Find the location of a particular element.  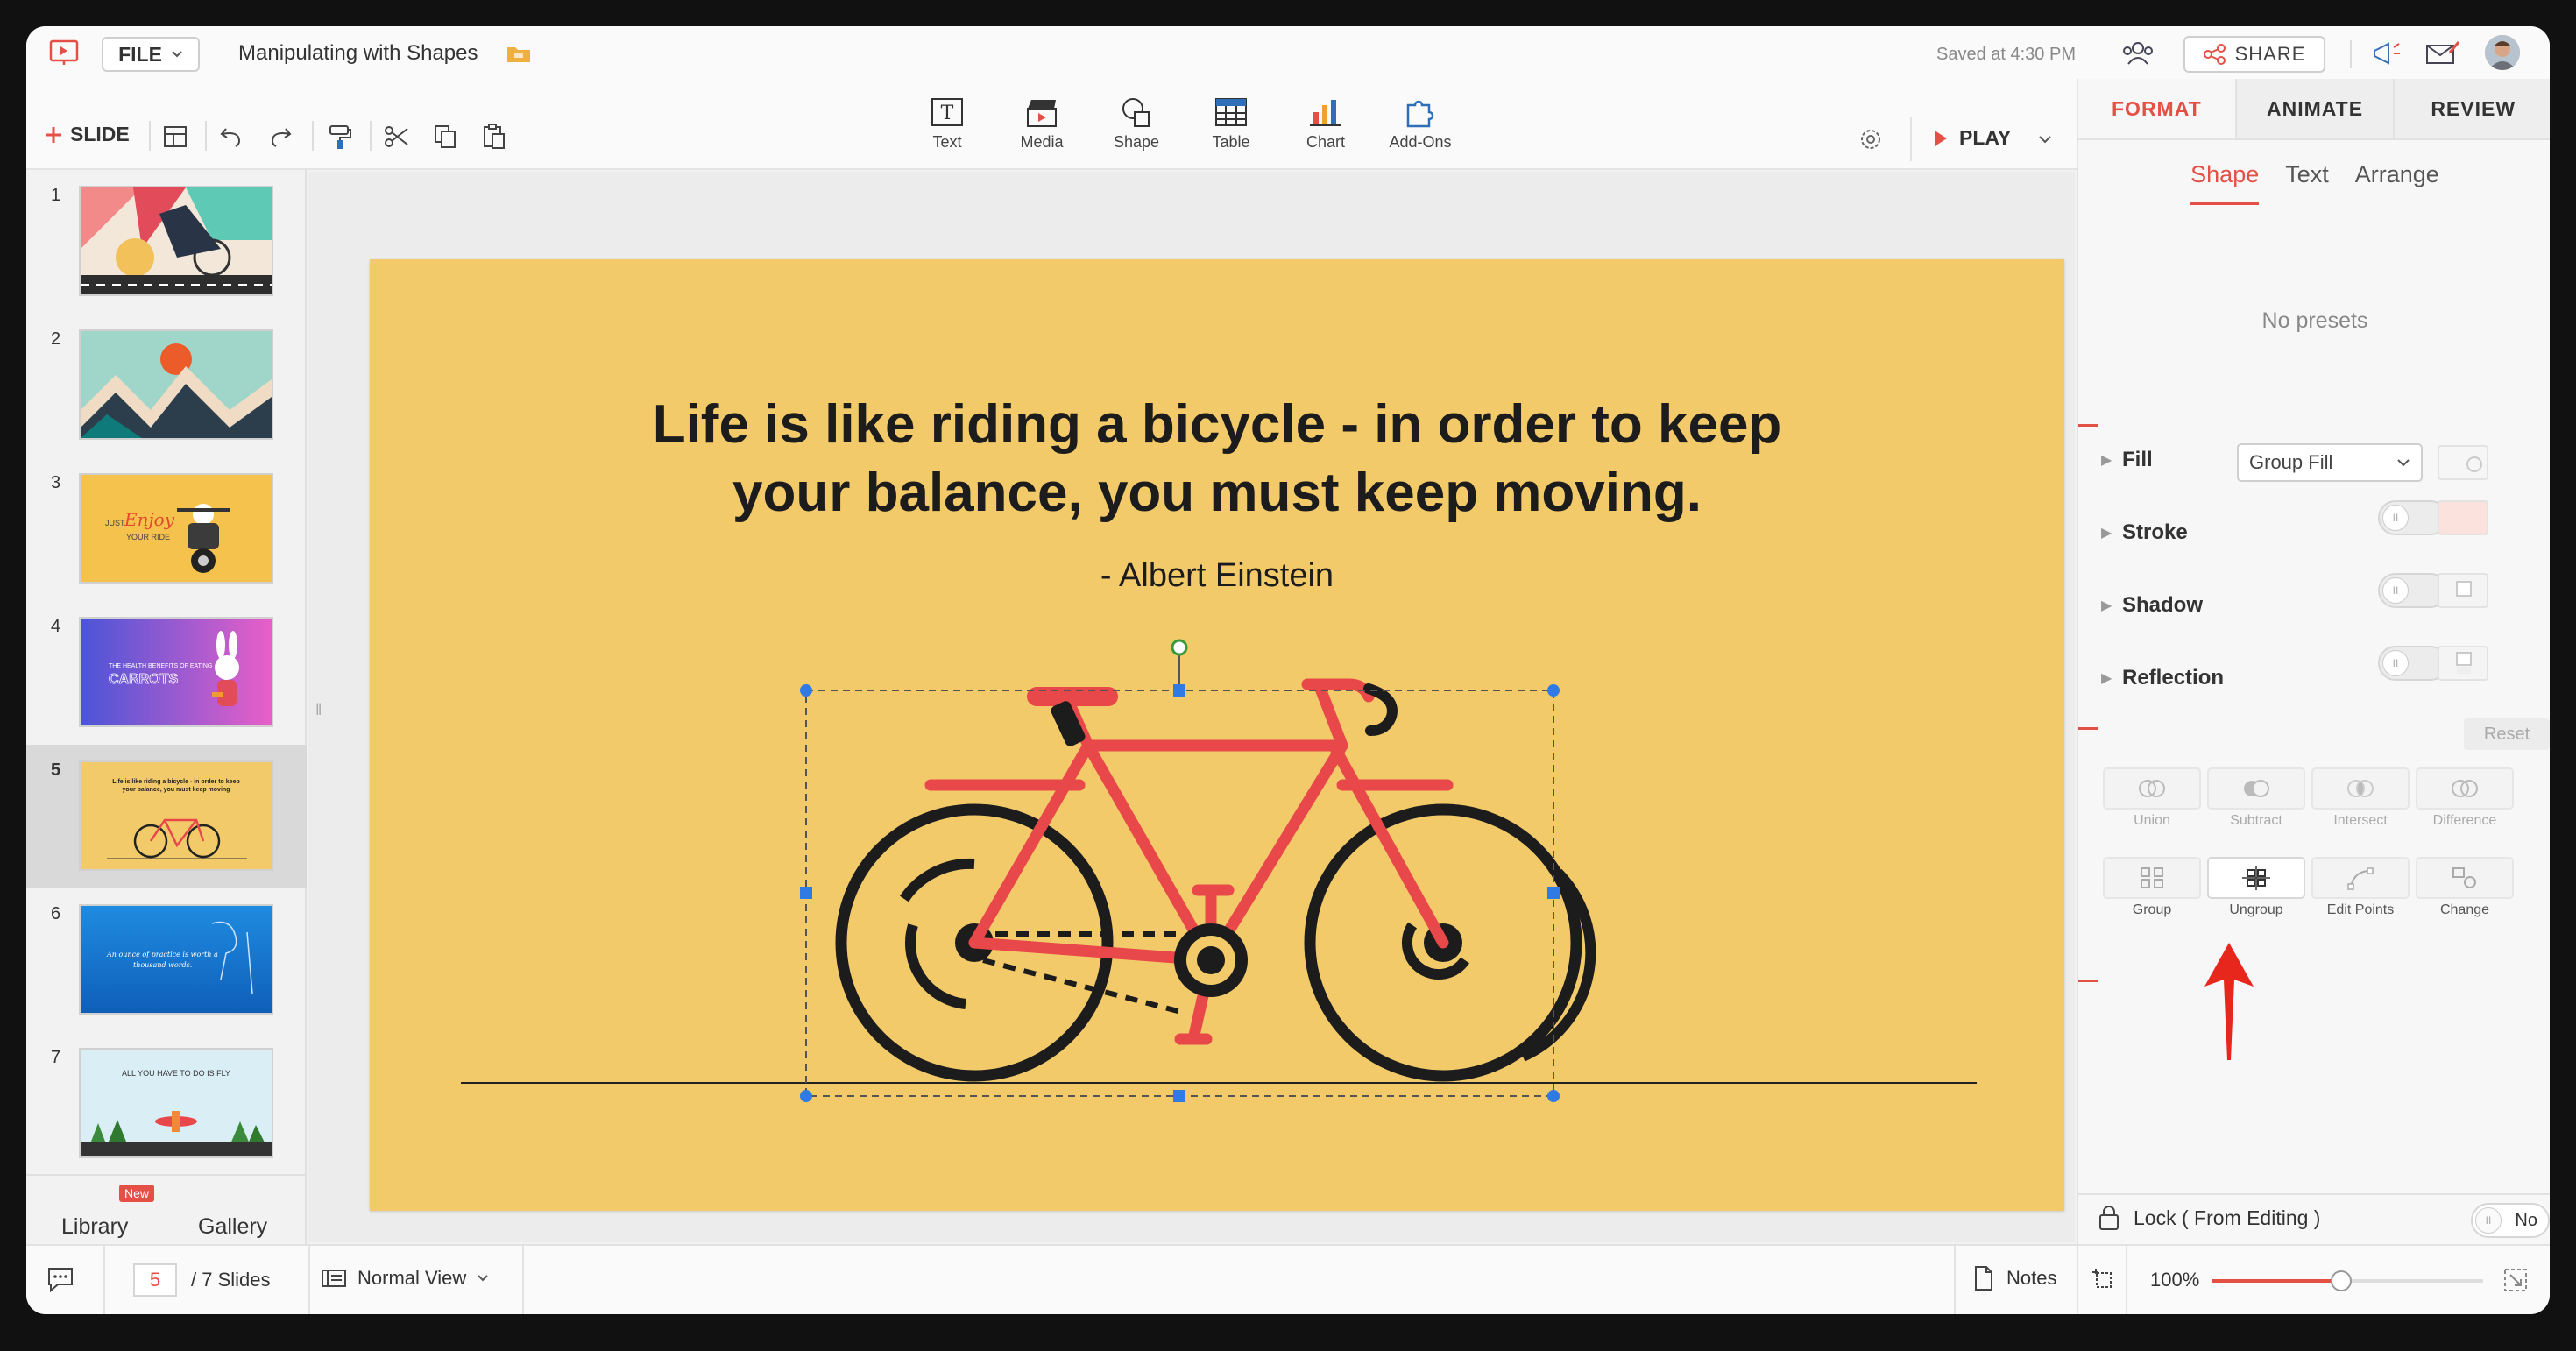

difference-button is located at coordinates (2465, 788).